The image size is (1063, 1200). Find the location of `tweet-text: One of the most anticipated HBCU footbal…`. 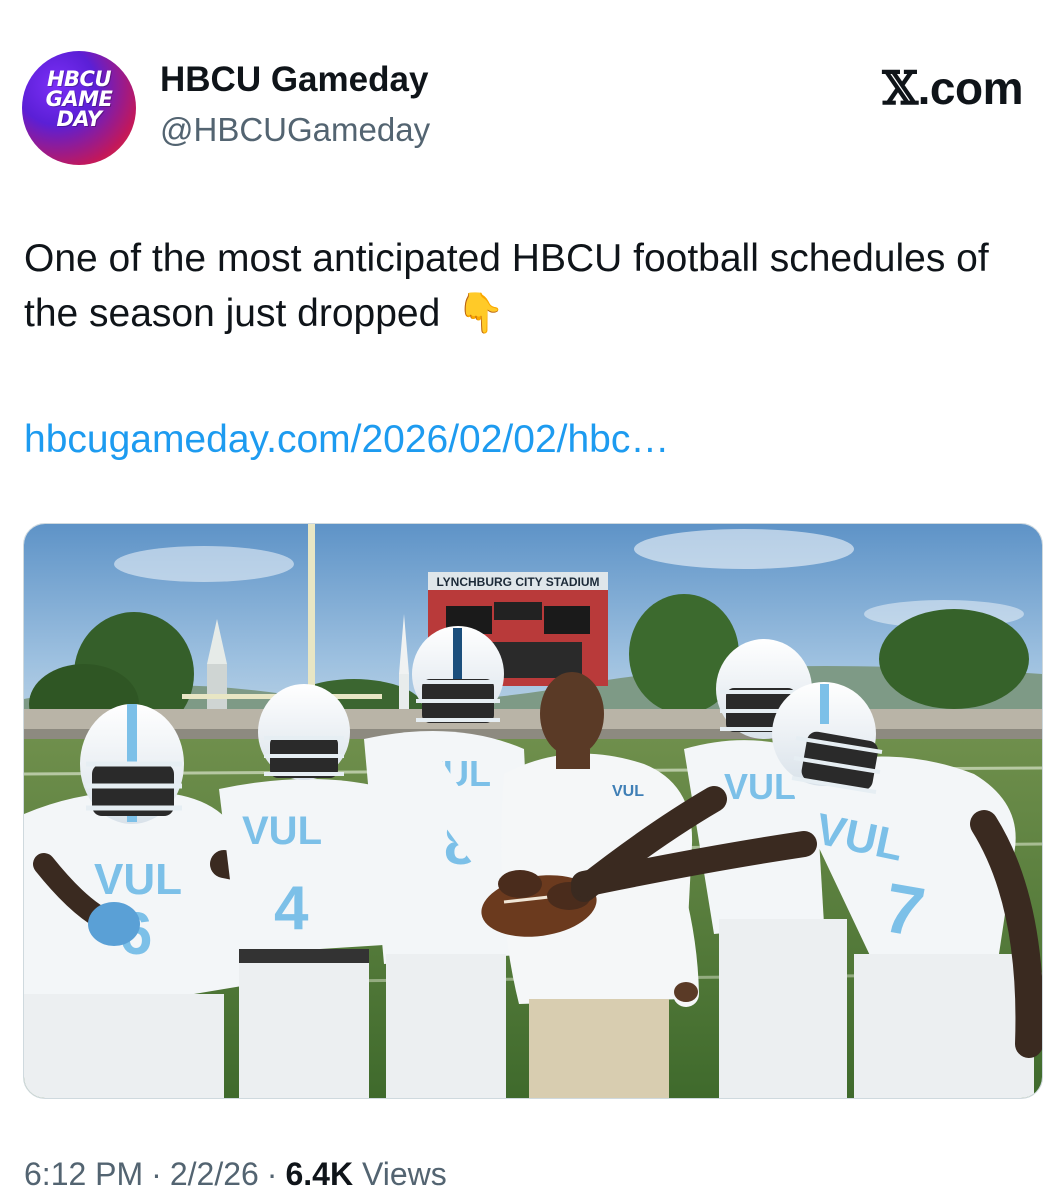

tweet-text: One of the most anticipated HBCU footbal… is located at coordinates (529, 286).